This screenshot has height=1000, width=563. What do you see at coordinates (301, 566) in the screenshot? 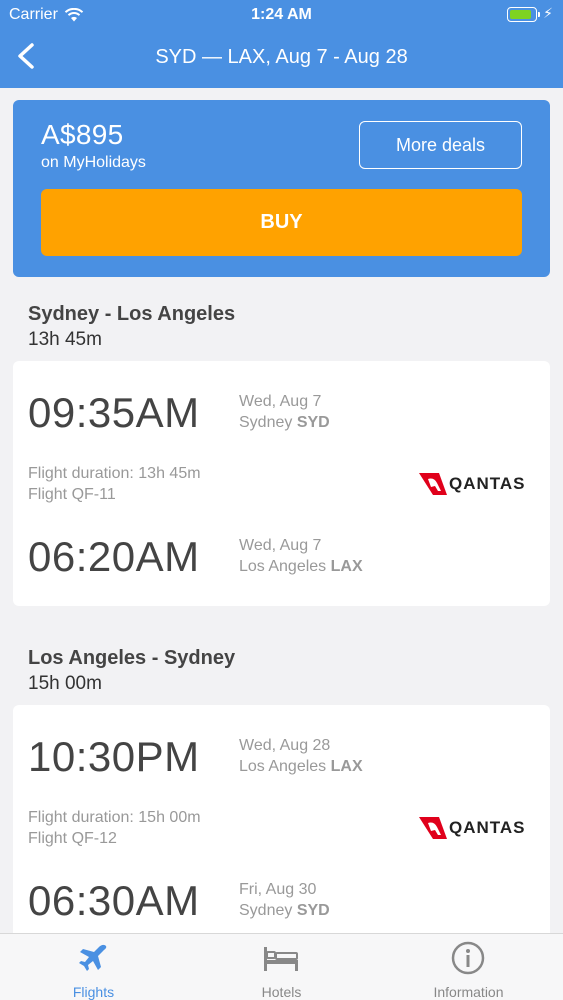
I see `outbound-arrive-place: Los Angeles LAX` at bounding box center [301, 566].